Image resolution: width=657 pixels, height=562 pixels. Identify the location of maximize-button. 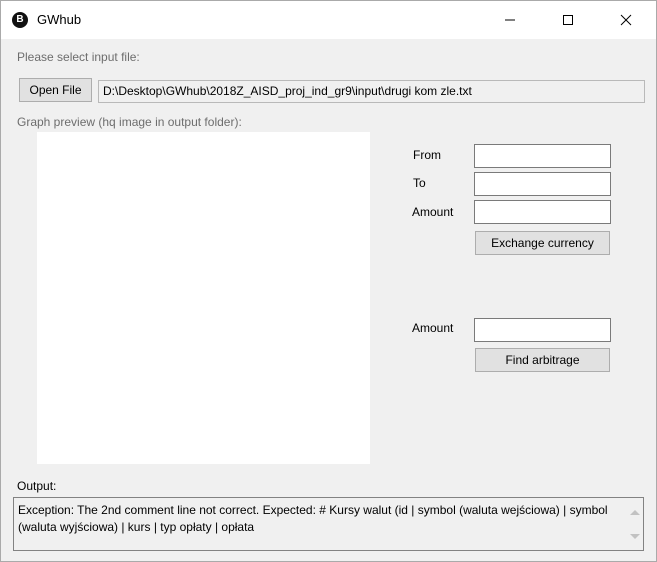
(568, 20).